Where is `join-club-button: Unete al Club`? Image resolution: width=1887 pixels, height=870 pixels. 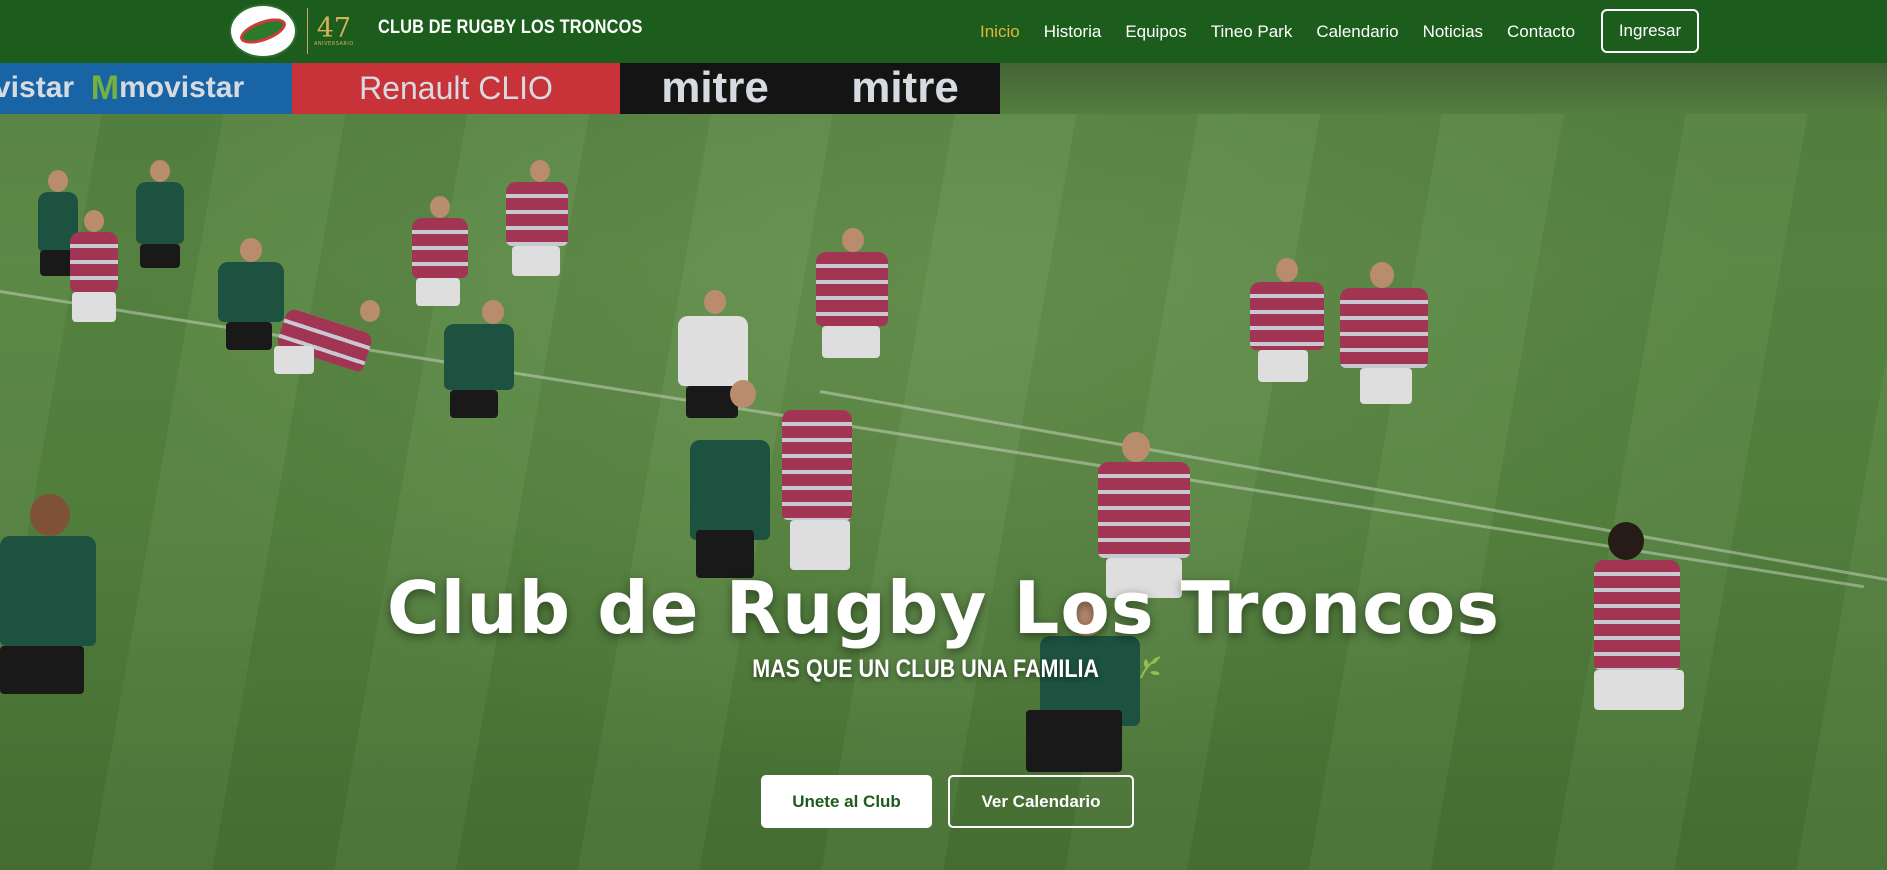 join-club-button: Unete al Club is located at coordinates (846, 801).